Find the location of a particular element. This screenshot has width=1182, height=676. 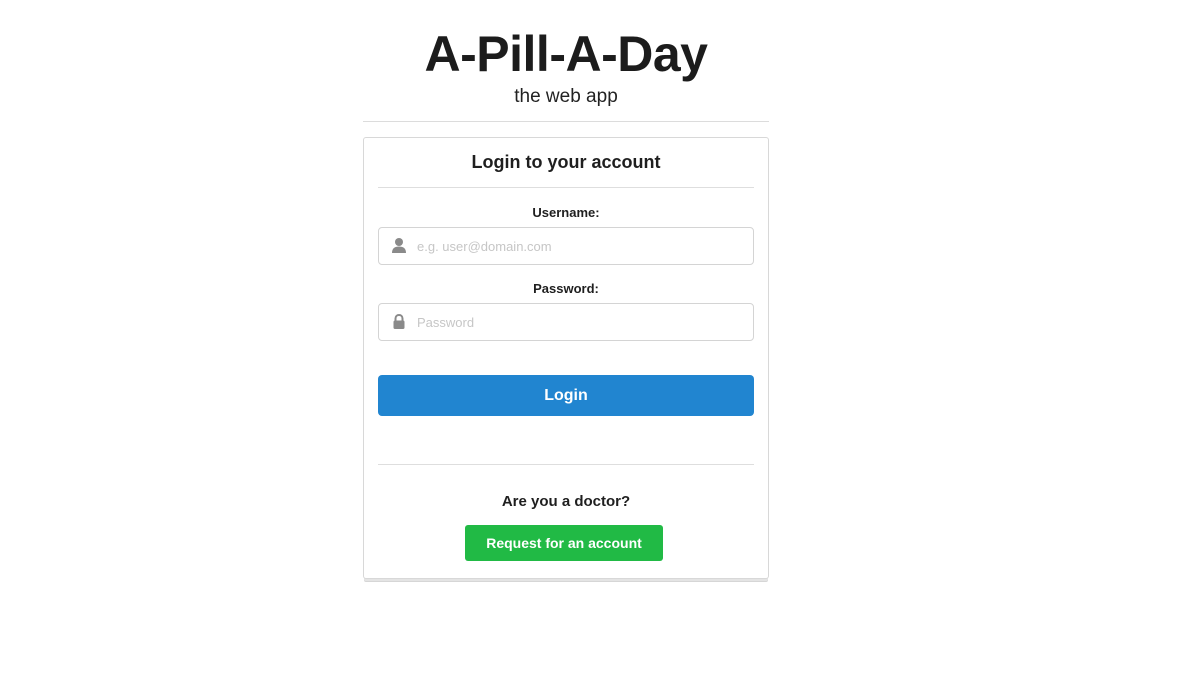

login-button: Login is located at coordinates (566, 395).